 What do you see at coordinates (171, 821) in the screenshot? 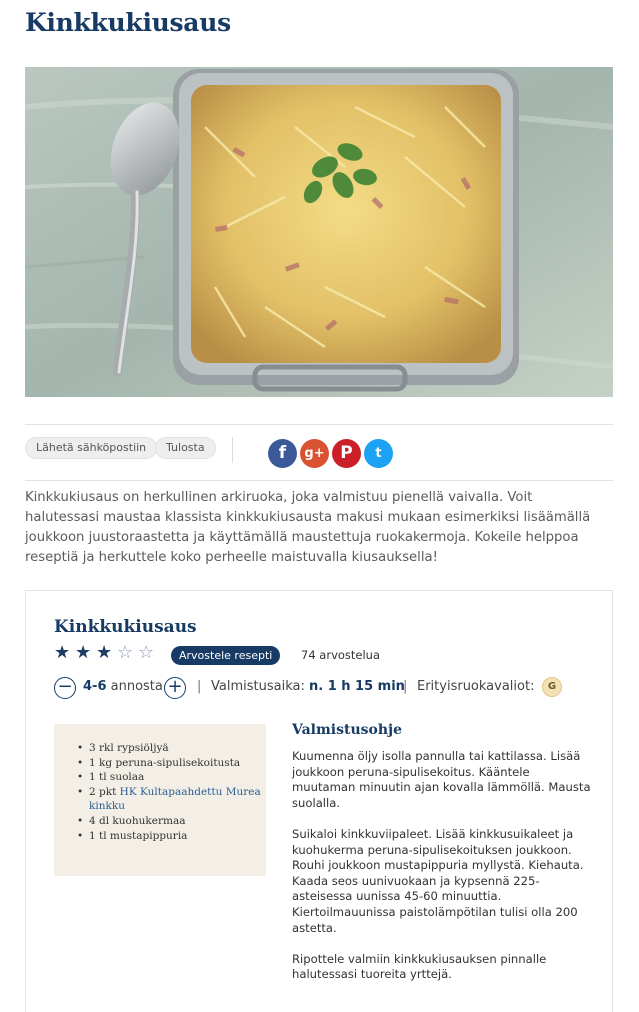
I see `ingredient-item: 4 dl kuohukermaa` at bounding box center [171, 821].